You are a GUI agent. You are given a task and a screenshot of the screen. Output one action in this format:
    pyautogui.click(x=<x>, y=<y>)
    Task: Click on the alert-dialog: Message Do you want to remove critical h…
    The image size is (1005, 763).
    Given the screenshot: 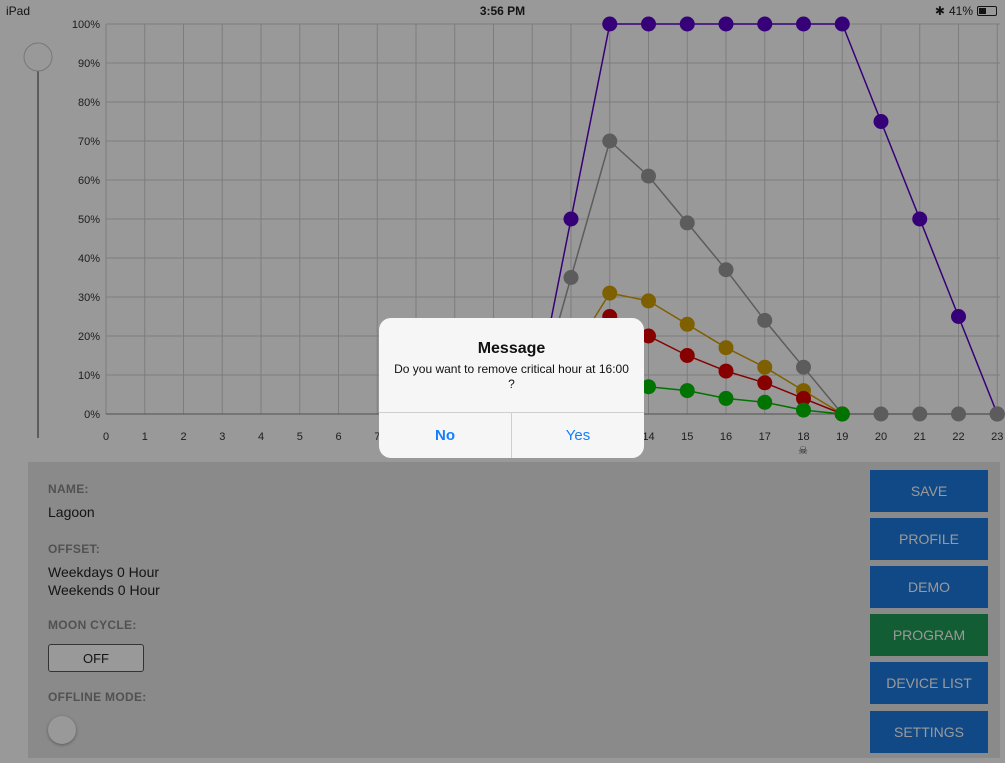 What is the action you would take?
    pyautogui.click(x=511, y=388)
    